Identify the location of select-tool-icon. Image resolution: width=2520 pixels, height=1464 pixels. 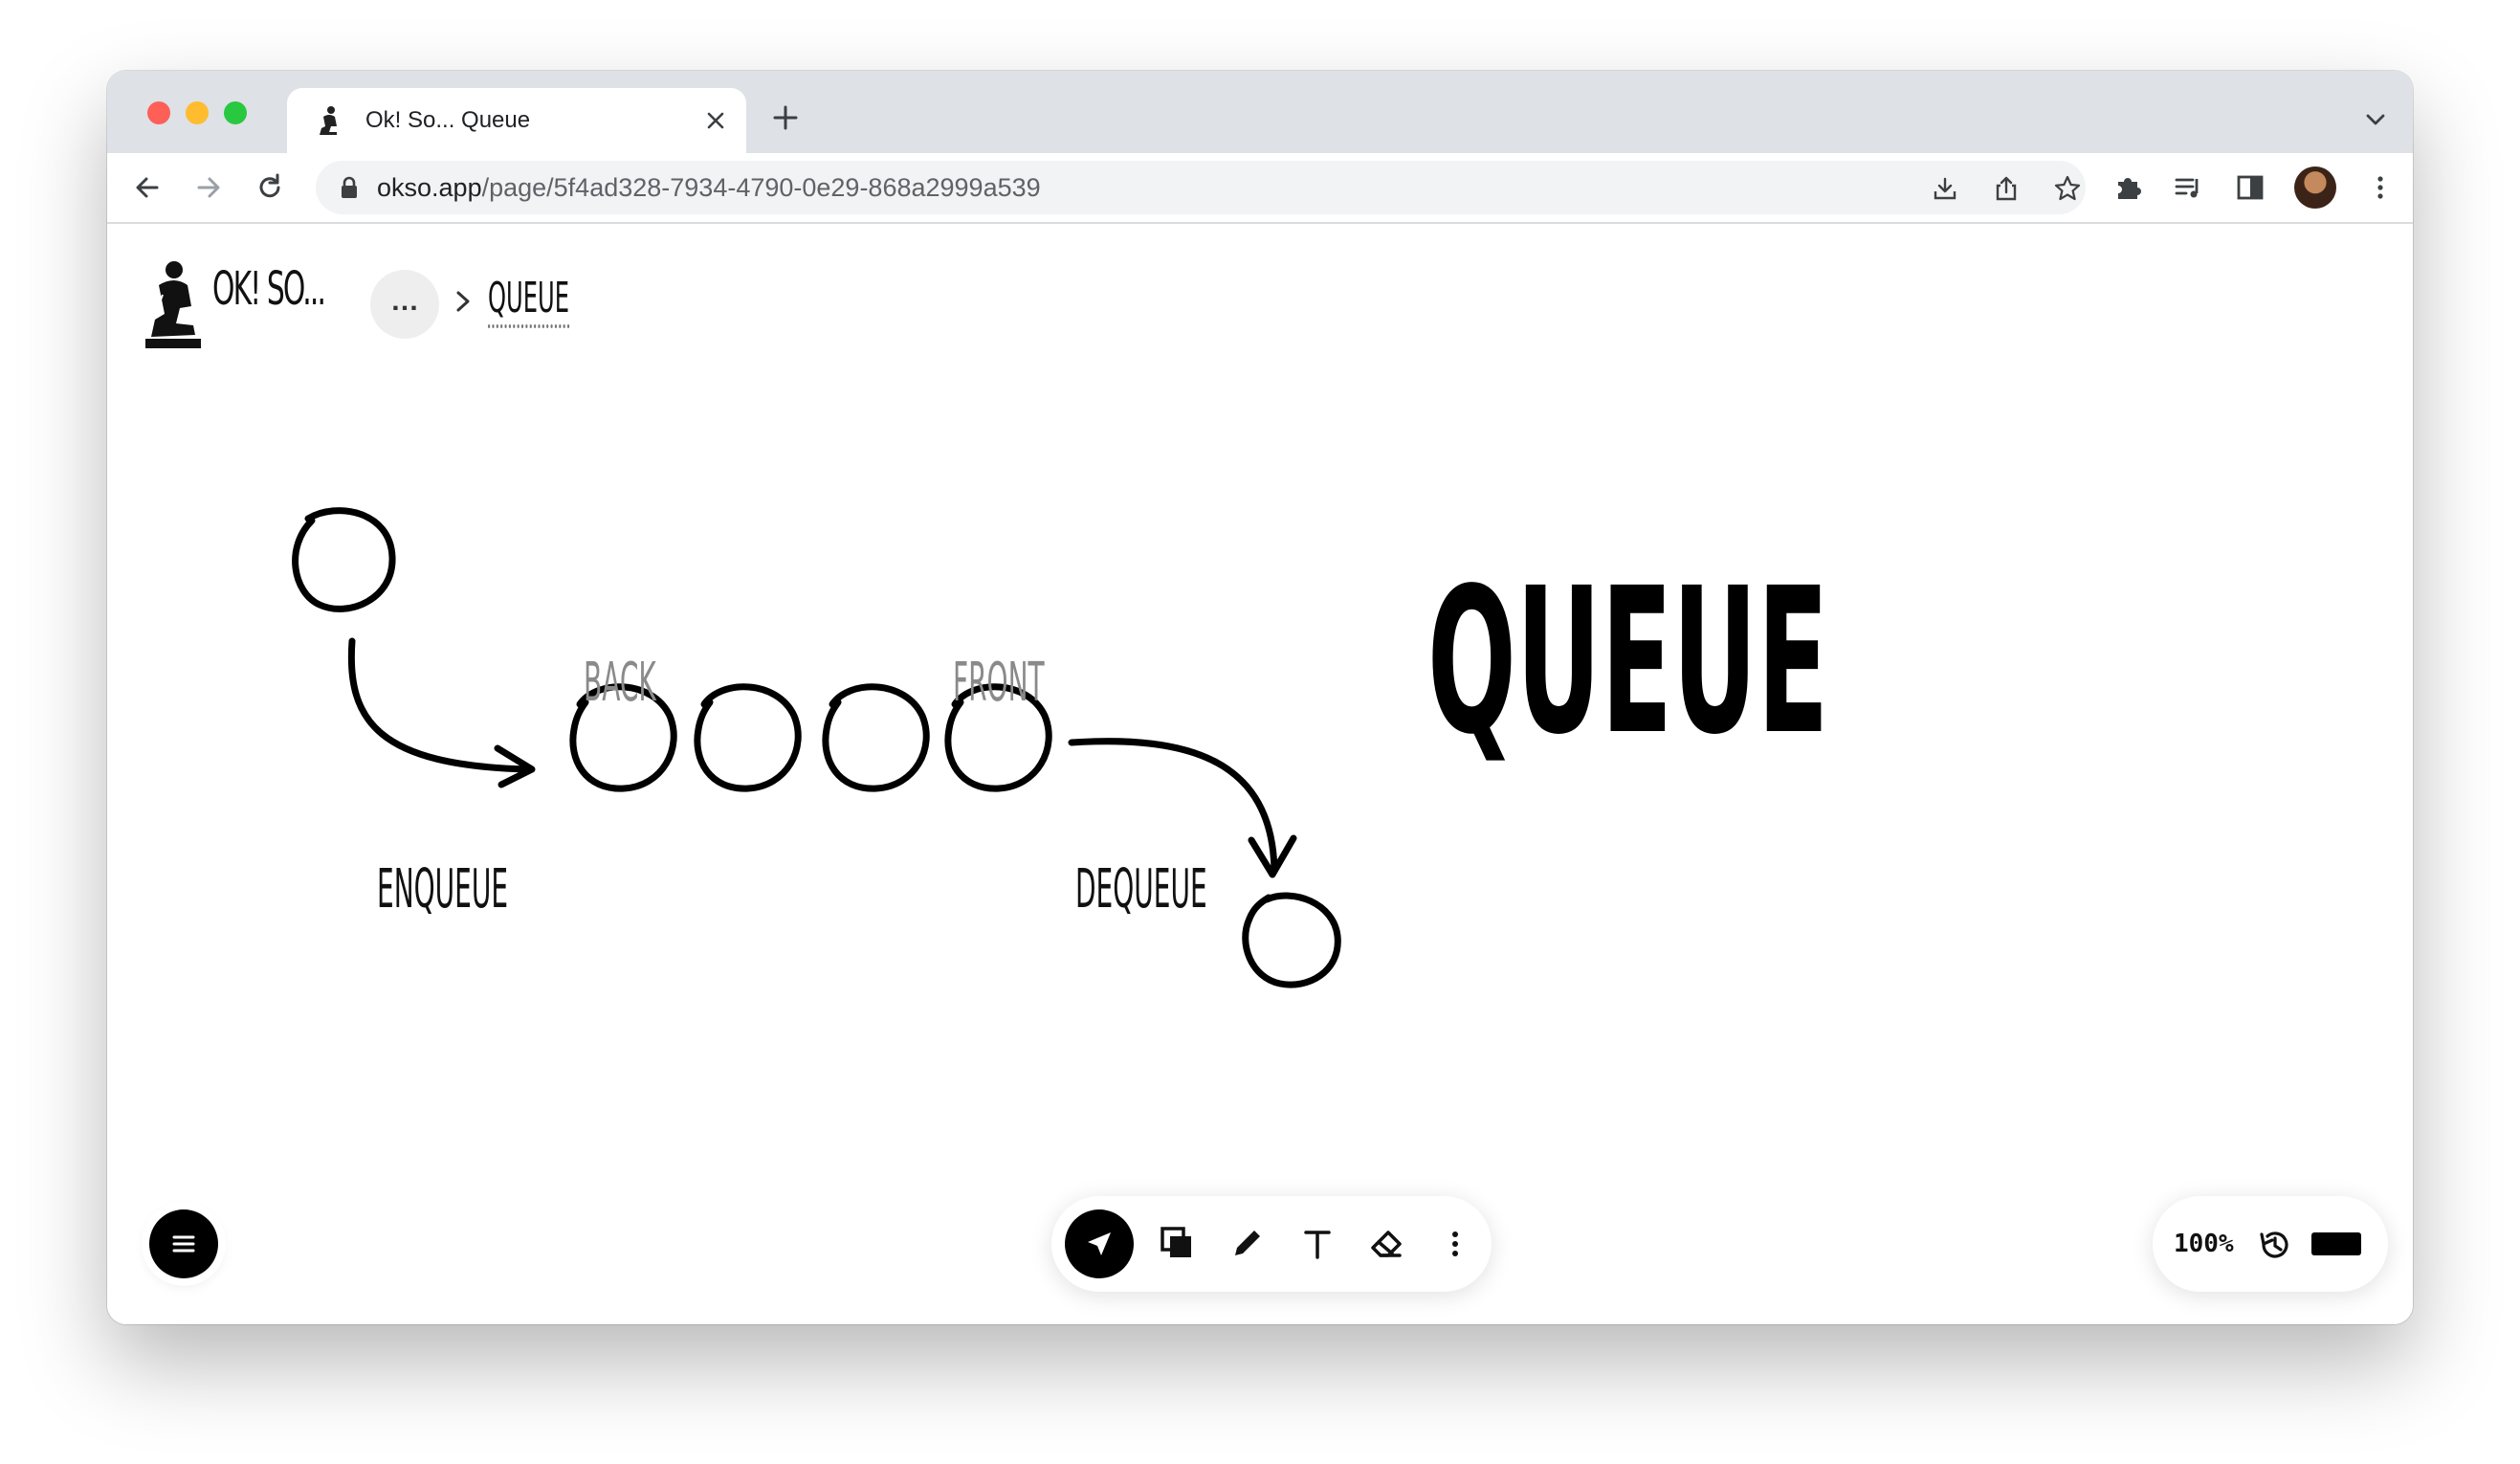
(1100, 1244).